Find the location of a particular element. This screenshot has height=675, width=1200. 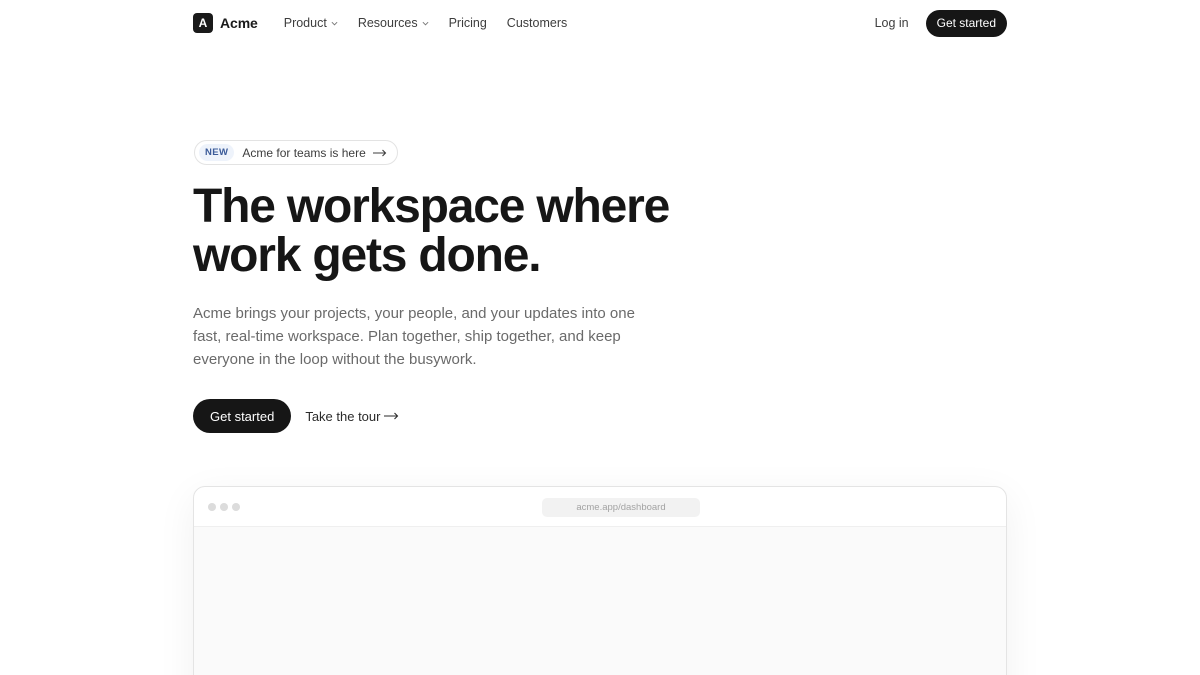

hero-cta-row: Get started Take the tour is located at coordinates (296, 416).